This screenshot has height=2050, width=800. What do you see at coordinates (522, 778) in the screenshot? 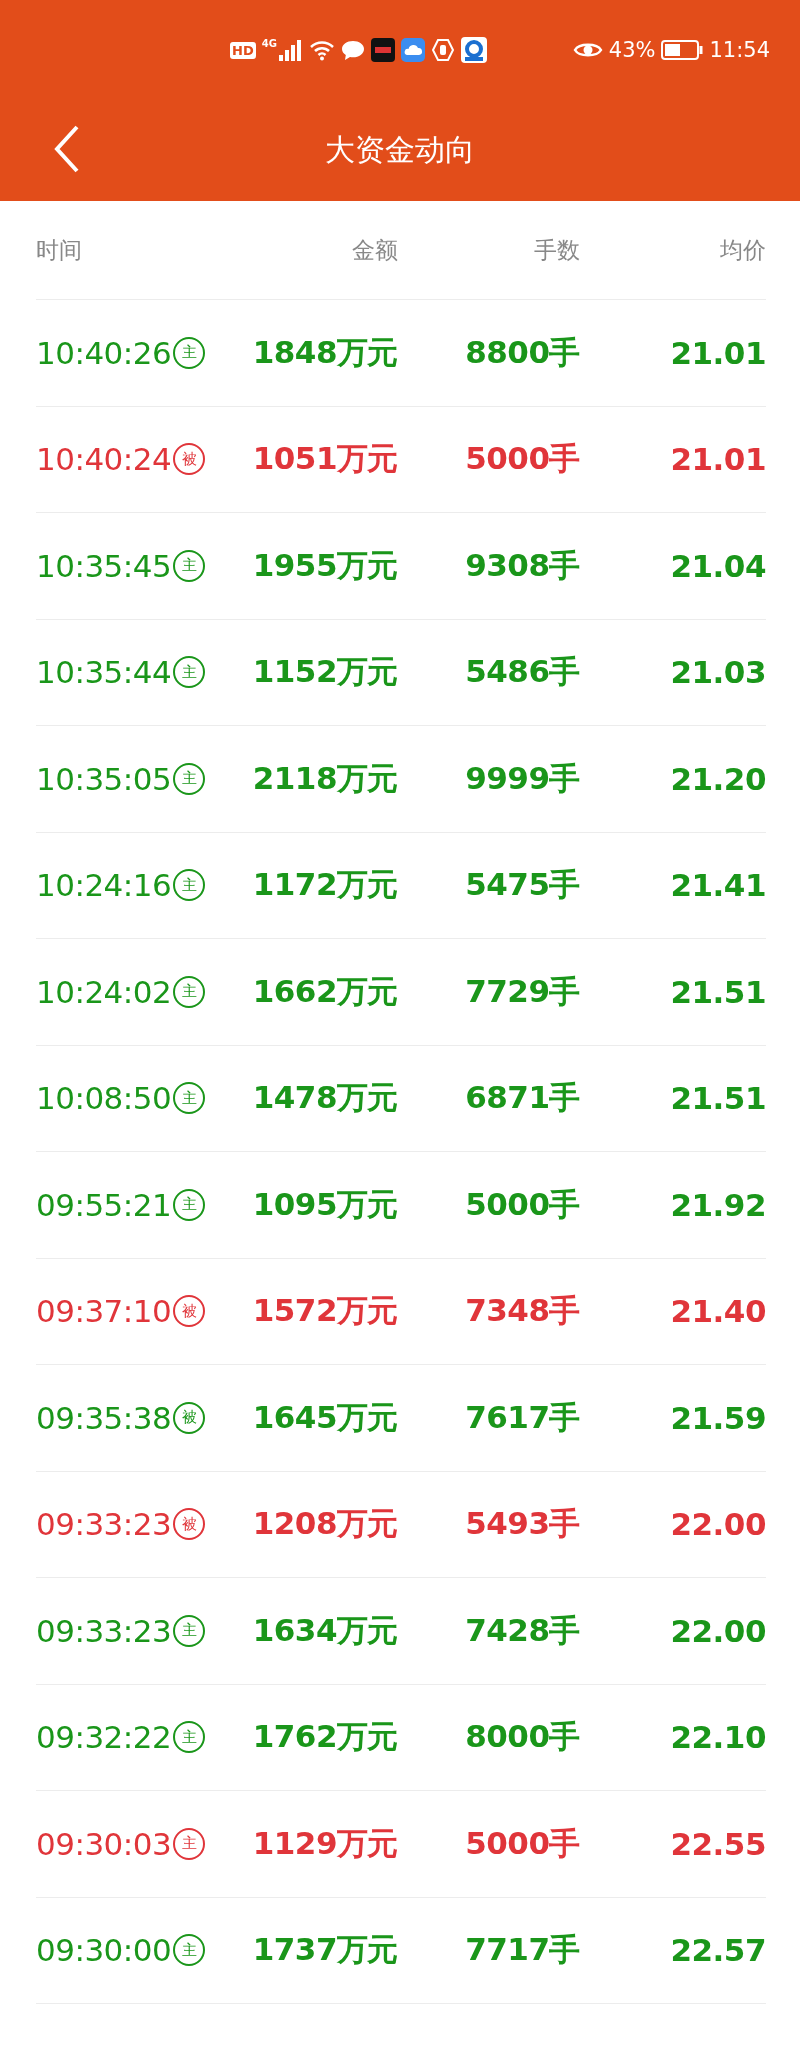
I see `lots-cell-text: 9999手` at bounding box center [522, 778].